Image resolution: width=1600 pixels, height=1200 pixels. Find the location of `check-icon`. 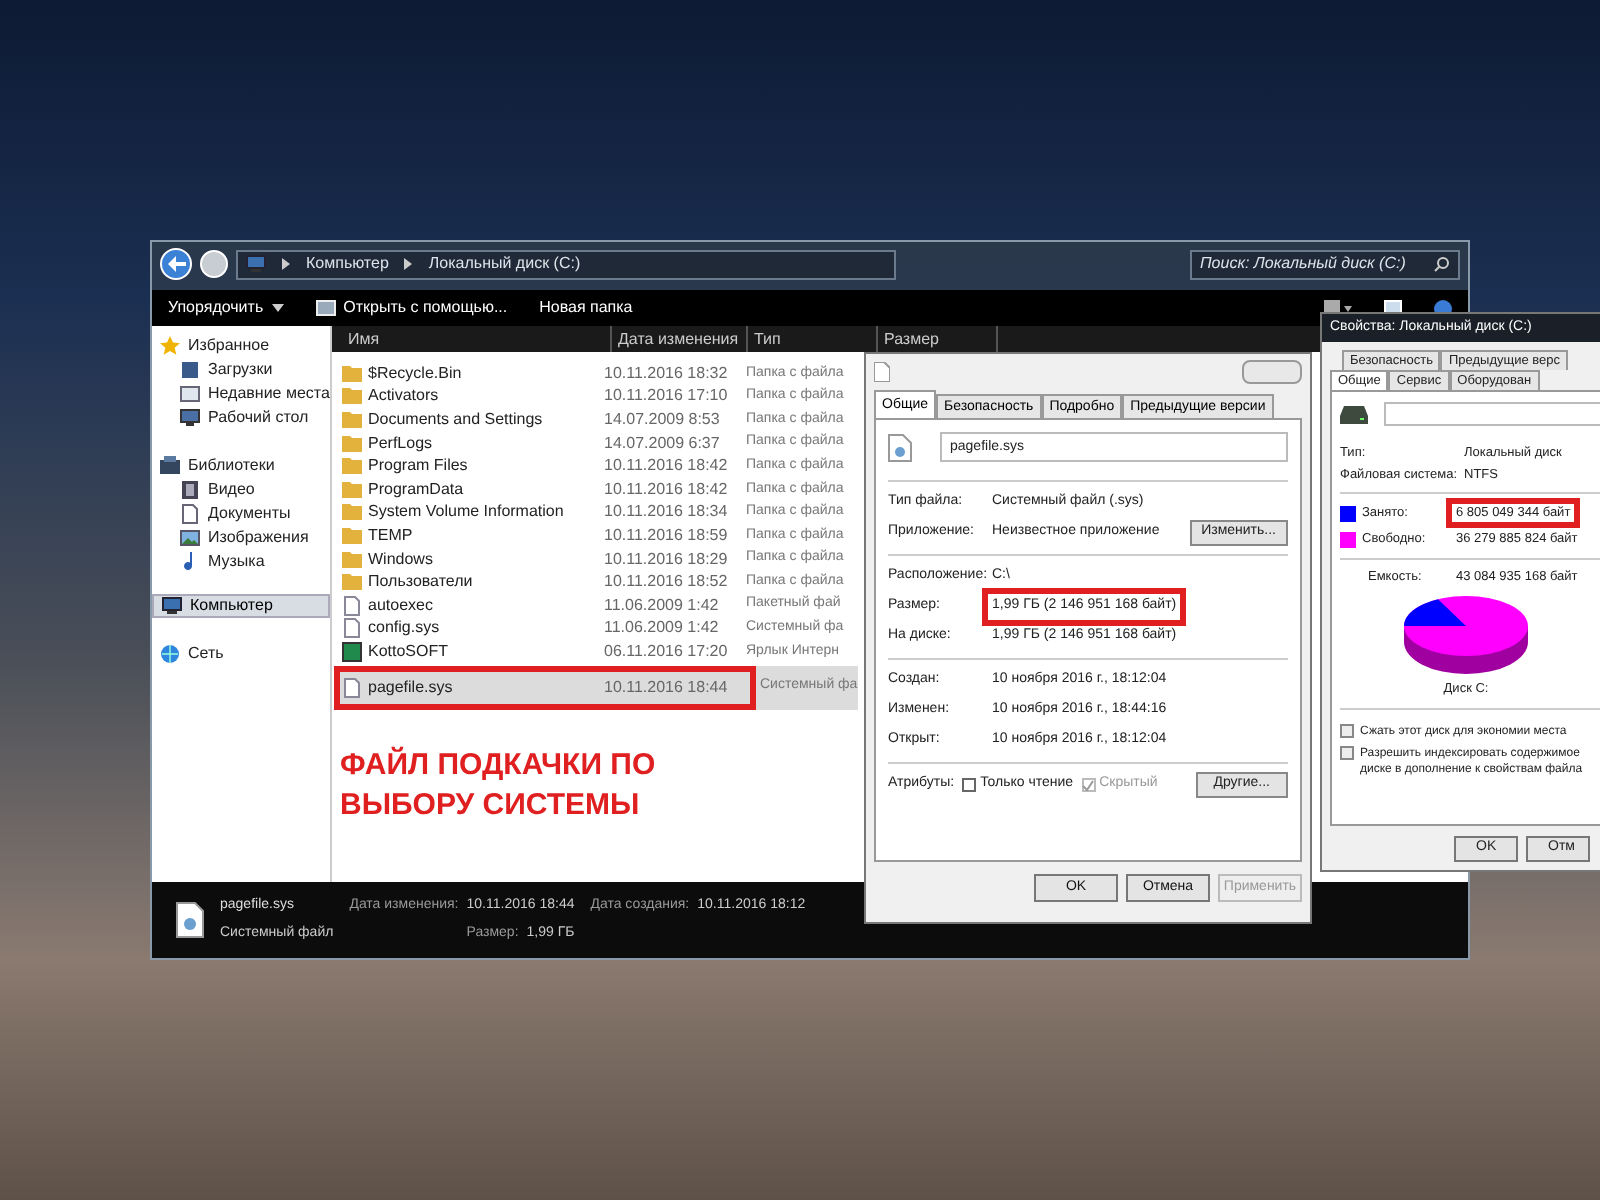

check-icon is located at coordinates (1088, 785).